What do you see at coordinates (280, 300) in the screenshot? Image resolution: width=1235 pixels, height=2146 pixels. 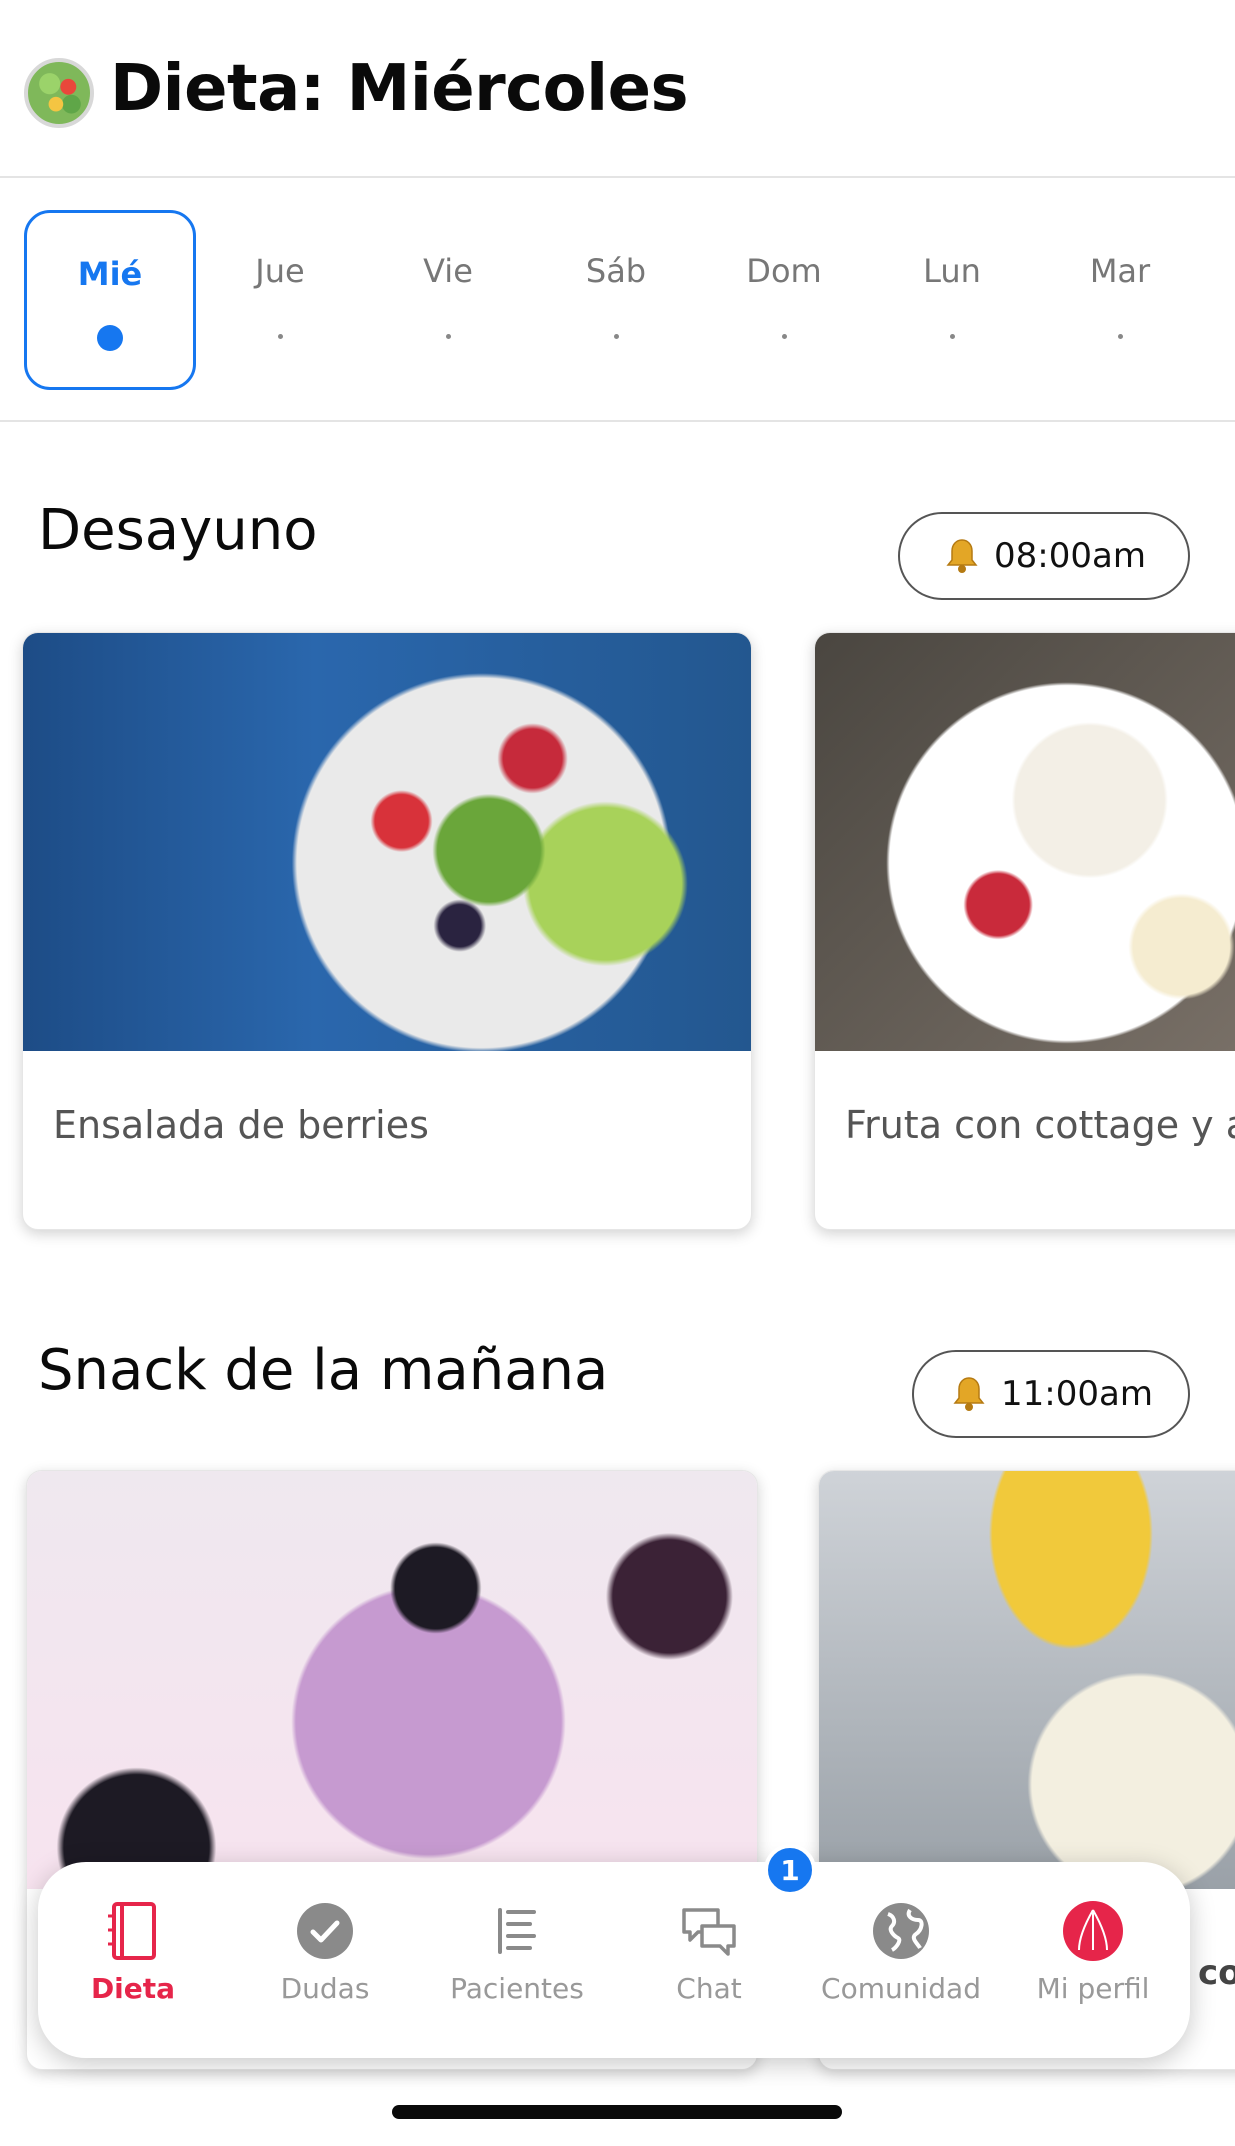 I see `day-tab-jue: Jue` at bounding box center [280, 300].